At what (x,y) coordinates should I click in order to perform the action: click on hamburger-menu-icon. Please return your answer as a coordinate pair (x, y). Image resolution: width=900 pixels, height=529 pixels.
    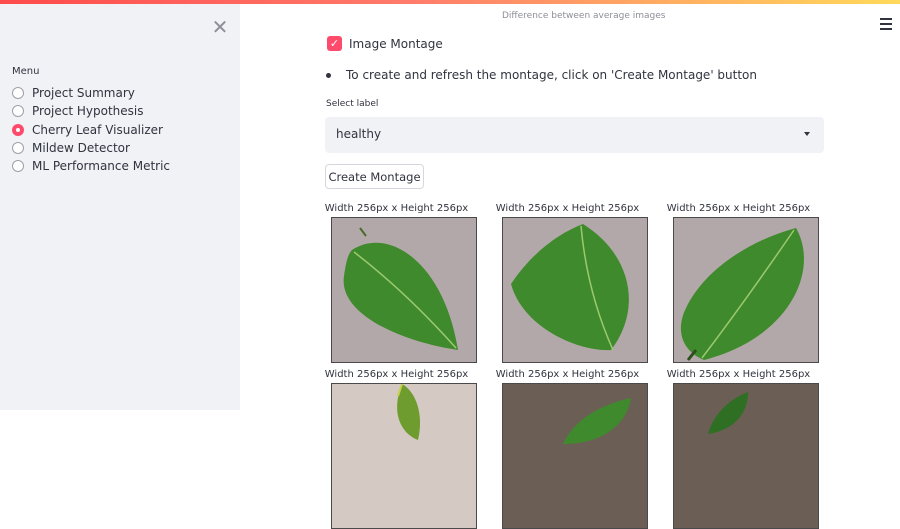
    Looking at the image, I should click on (886, 24).